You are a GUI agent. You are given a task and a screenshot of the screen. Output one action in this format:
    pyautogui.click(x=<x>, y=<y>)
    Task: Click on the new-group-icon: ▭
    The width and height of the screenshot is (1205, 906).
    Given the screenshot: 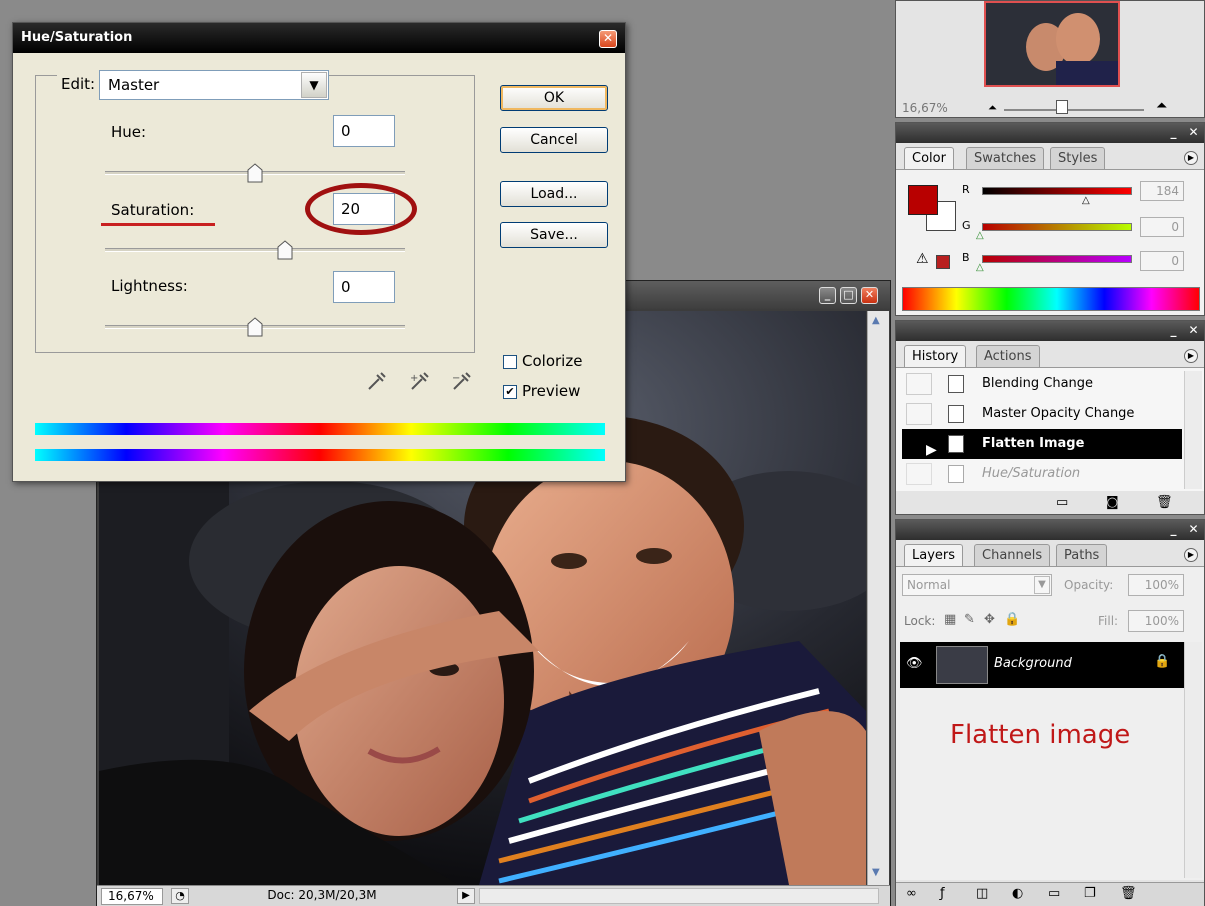 What is the action you would take?
    pyautogui.click(x=1054, y=893)
    